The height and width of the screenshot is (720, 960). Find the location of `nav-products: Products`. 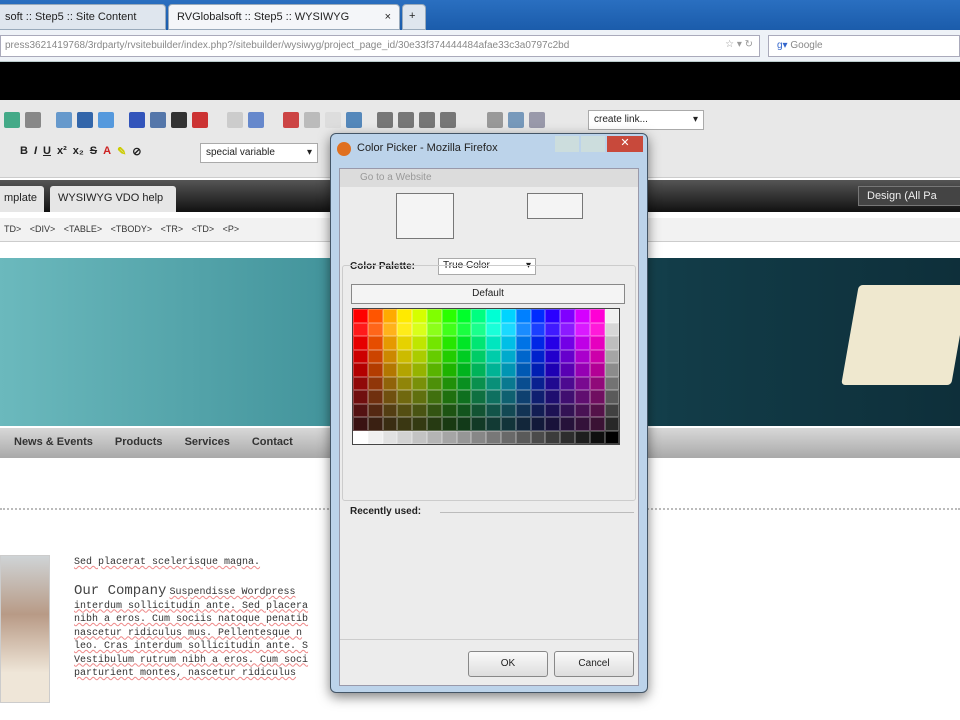

nav-products: Products is located at coordinates (139, 442).